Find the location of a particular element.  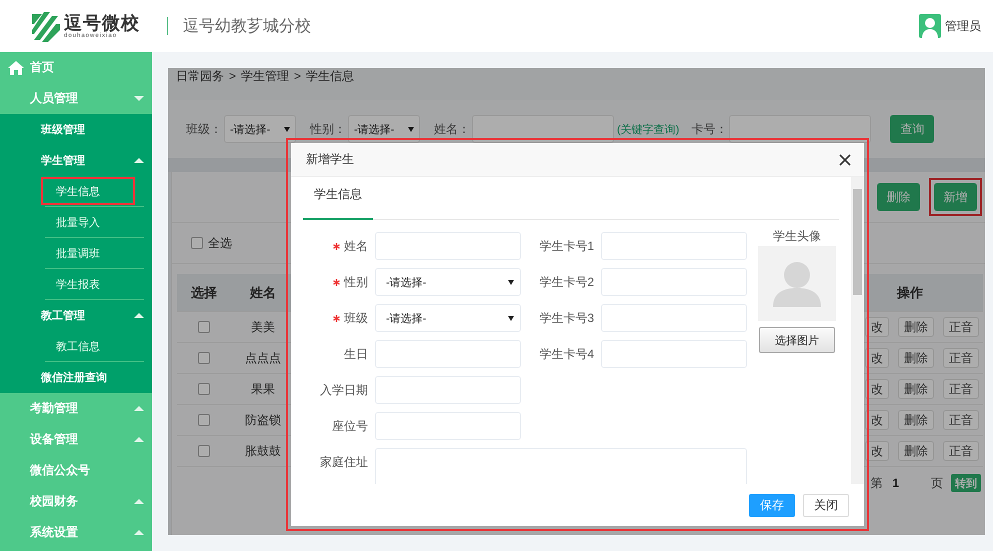

table-cell-text: 果果 is located at coordinates (263, 389).